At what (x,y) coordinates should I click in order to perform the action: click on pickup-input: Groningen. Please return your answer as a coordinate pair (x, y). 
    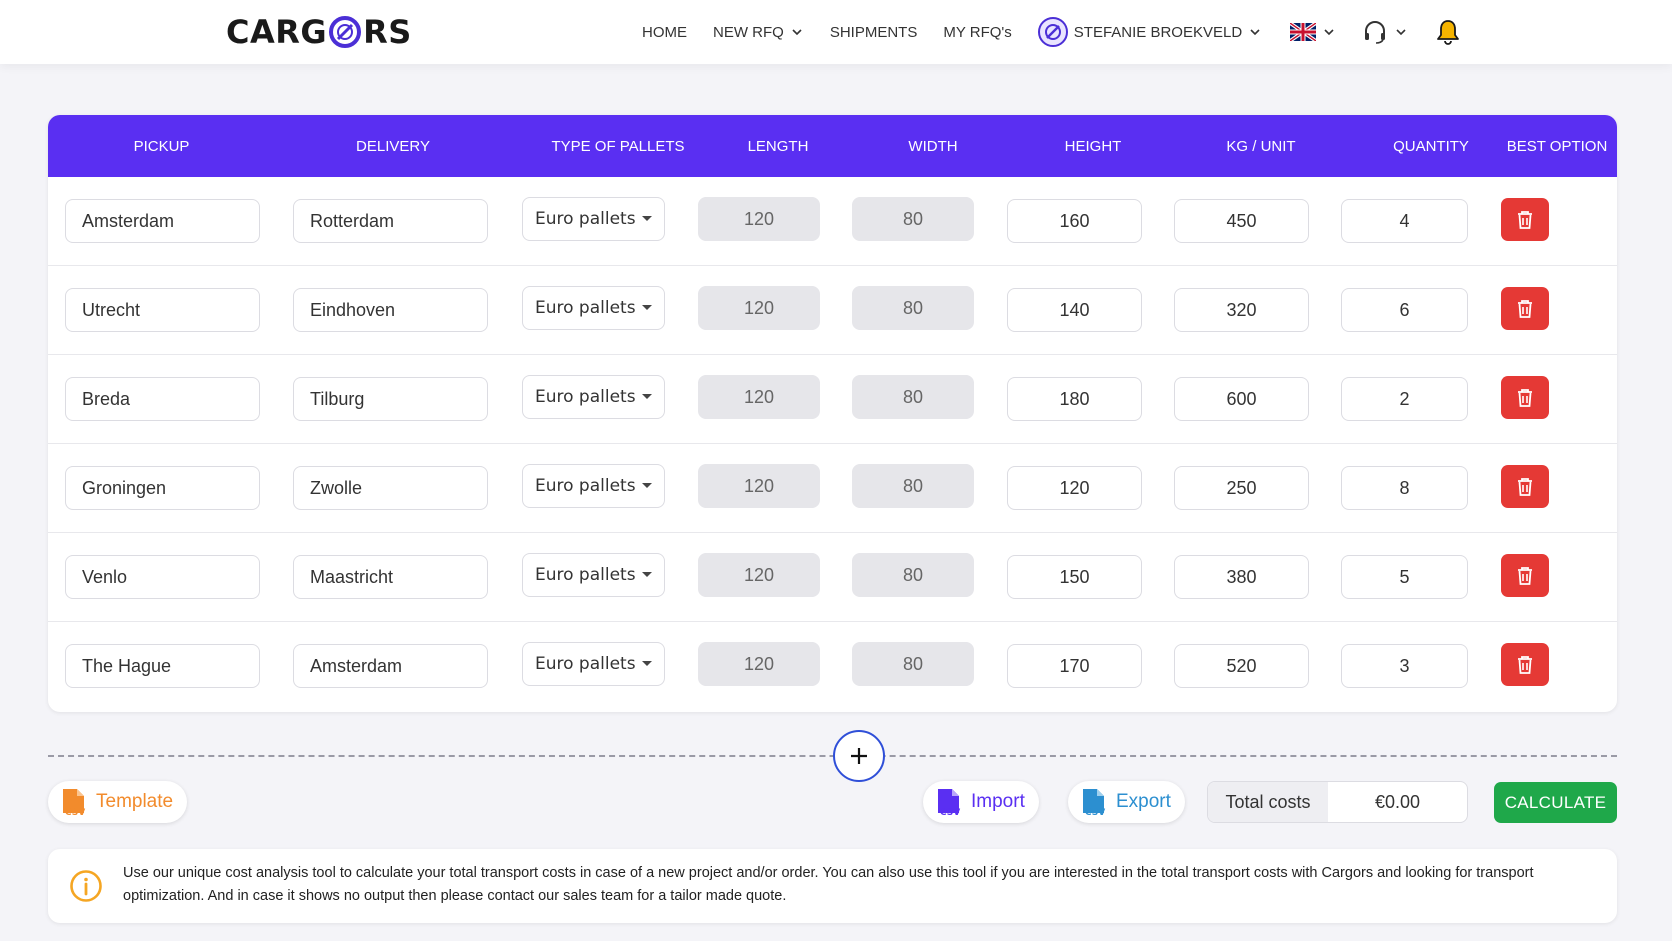
    Looking at the image, I should click on (162, 488).